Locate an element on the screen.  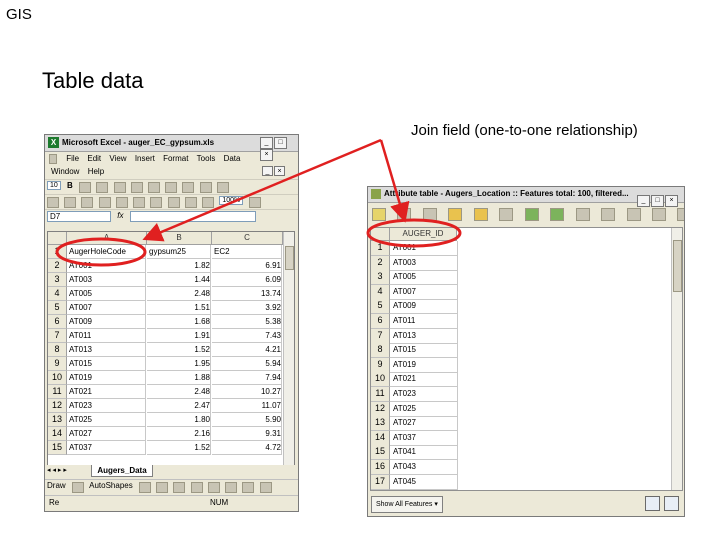
annotation-overlay is located at coordinates (258, 202).